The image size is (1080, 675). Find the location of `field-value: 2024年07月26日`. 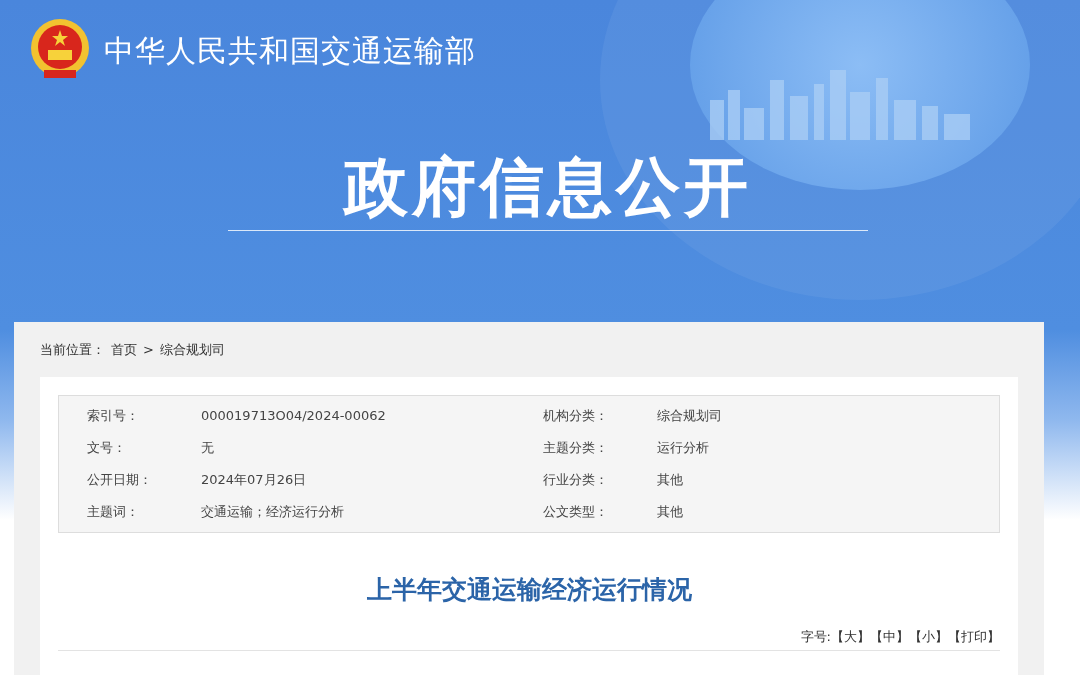

field-value: 2024年07月26日 is located at coordinates (254, 480).